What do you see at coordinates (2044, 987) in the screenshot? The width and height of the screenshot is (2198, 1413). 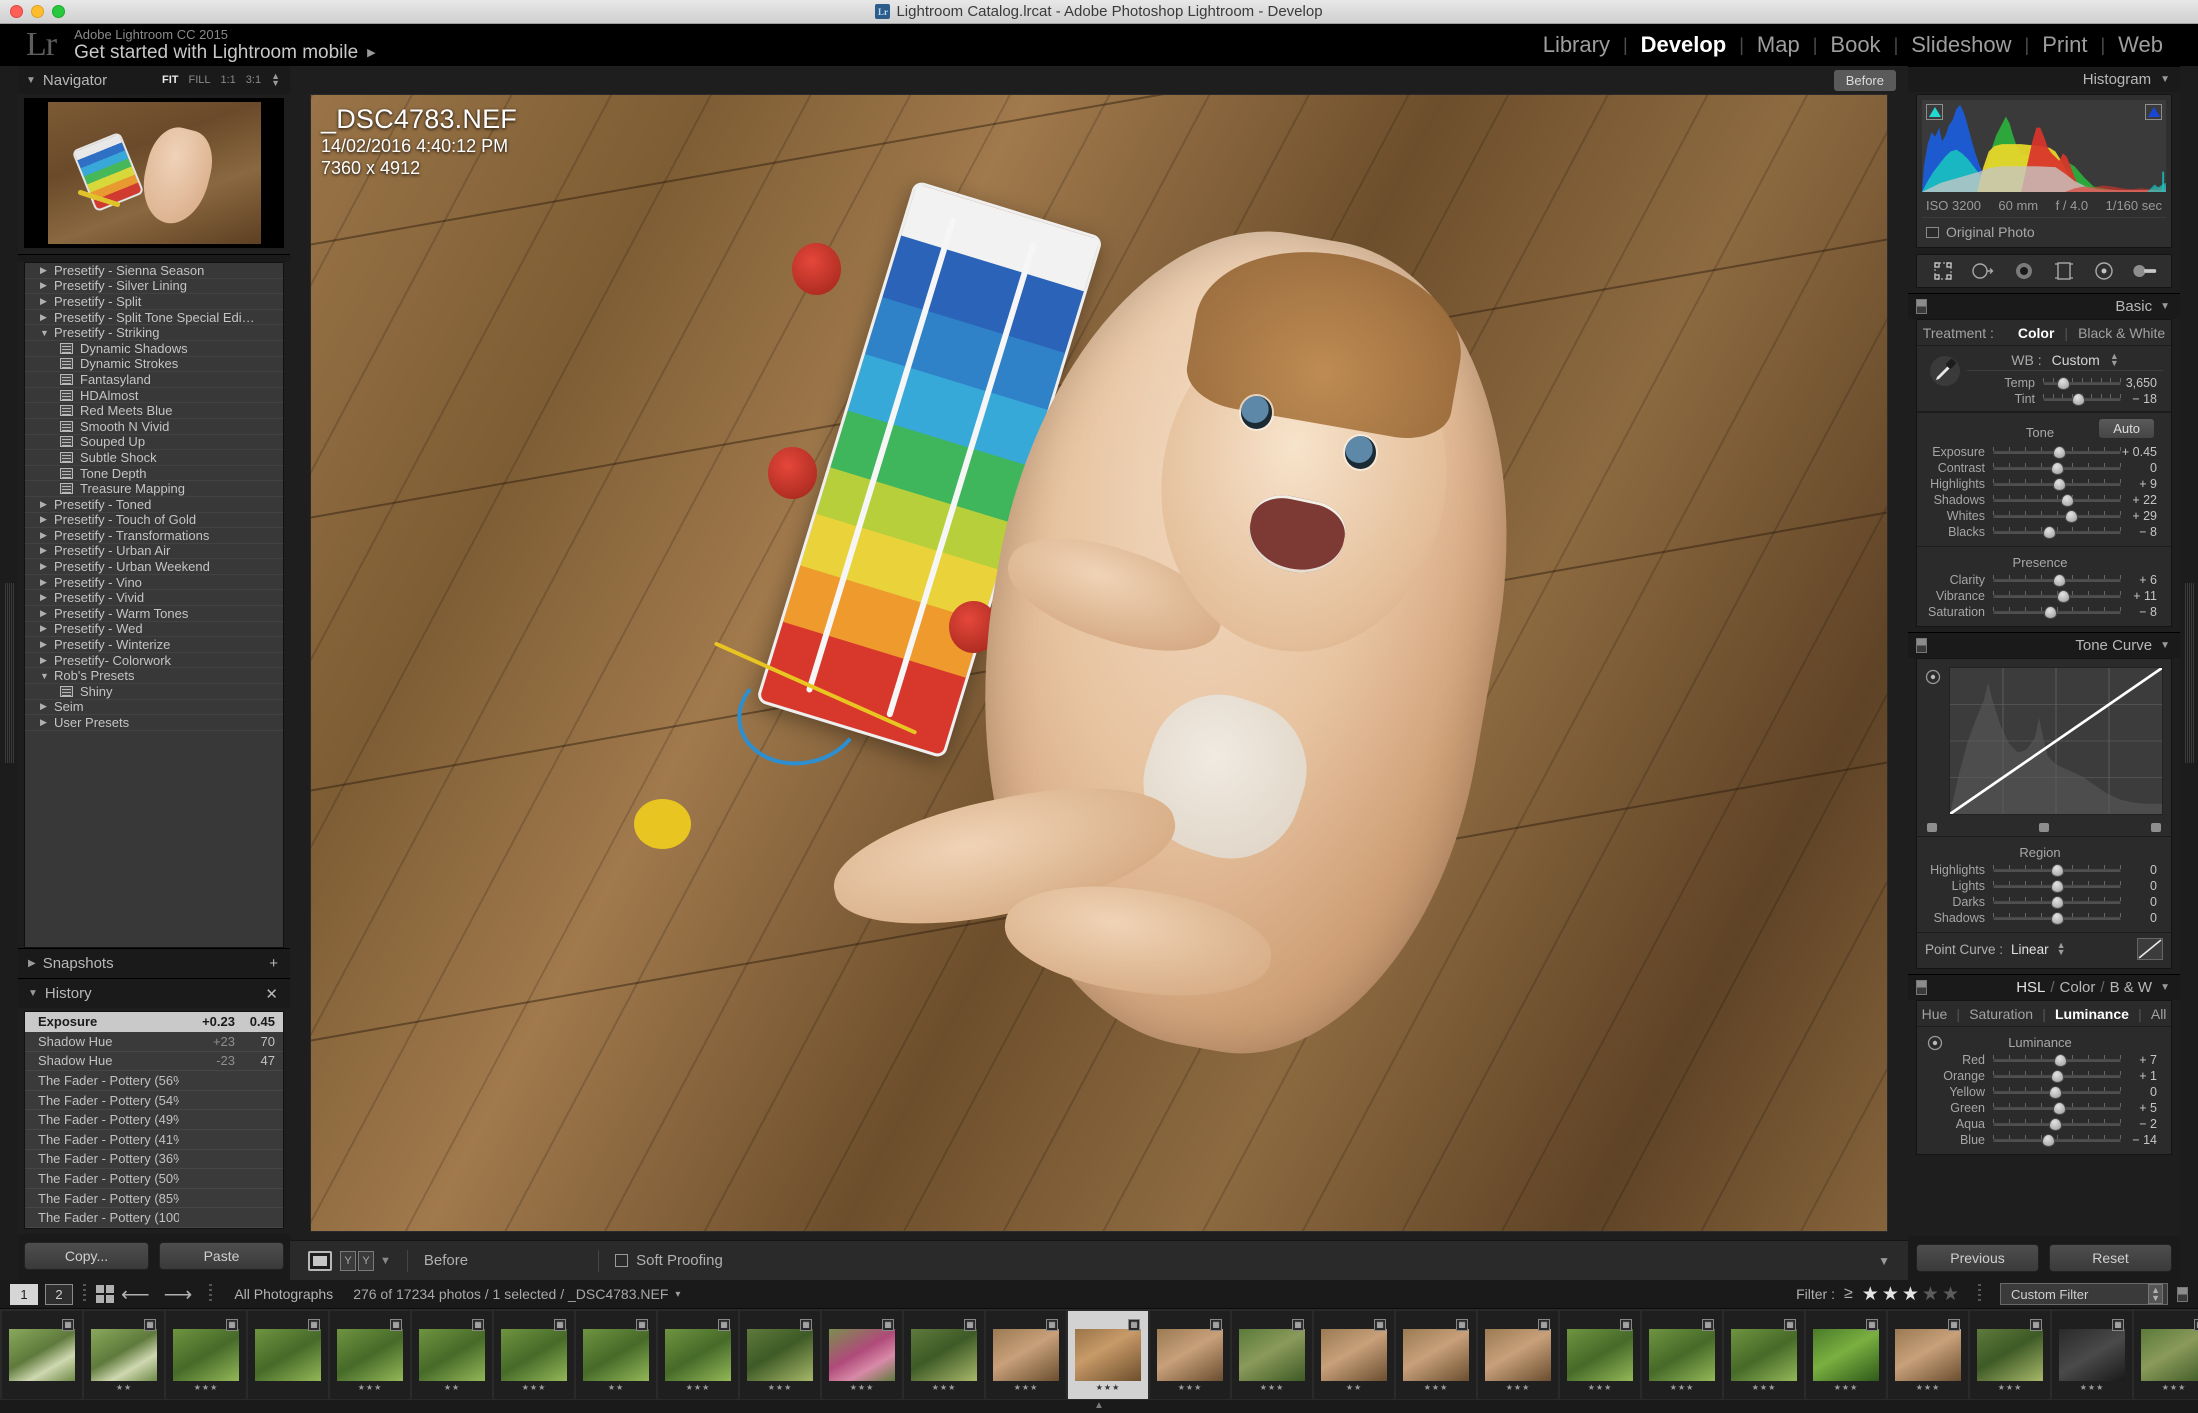 I see `hsl-header: HSL / Color / B & W ▼` at bounding box center [2044, 987].